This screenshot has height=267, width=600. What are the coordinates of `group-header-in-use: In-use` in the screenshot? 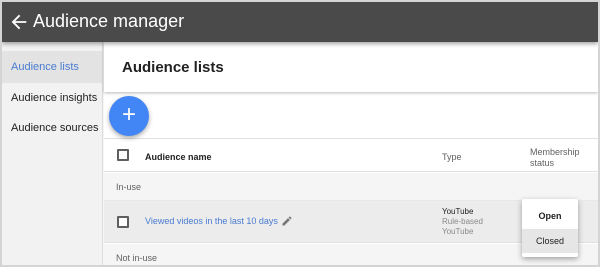 It's located at (351, 187).